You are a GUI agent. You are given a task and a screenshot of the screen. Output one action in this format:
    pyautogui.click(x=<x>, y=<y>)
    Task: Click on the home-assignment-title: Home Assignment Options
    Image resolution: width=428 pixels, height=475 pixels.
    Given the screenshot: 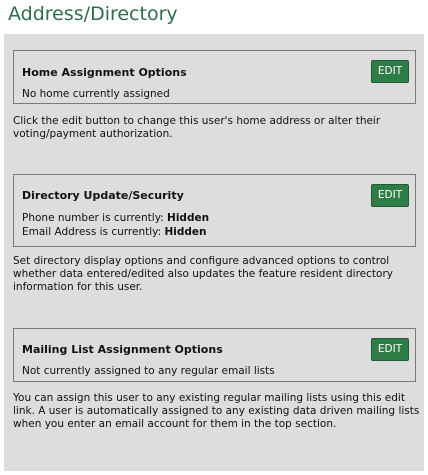 What is the action you would take?
    pyautogui.click(x=104, y=72)
    